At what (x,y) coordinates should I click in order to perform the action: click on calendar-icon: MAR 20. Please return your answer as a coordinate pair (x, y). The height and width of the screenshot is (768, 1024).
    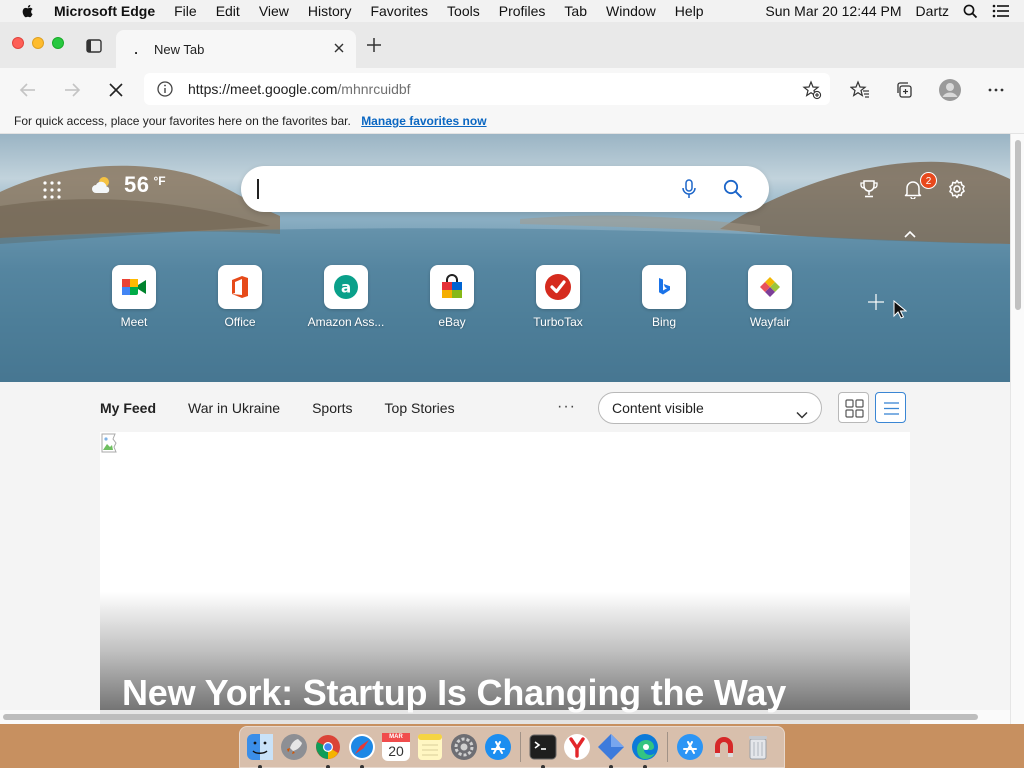
    Looking at the image, I should click on (396, 747).